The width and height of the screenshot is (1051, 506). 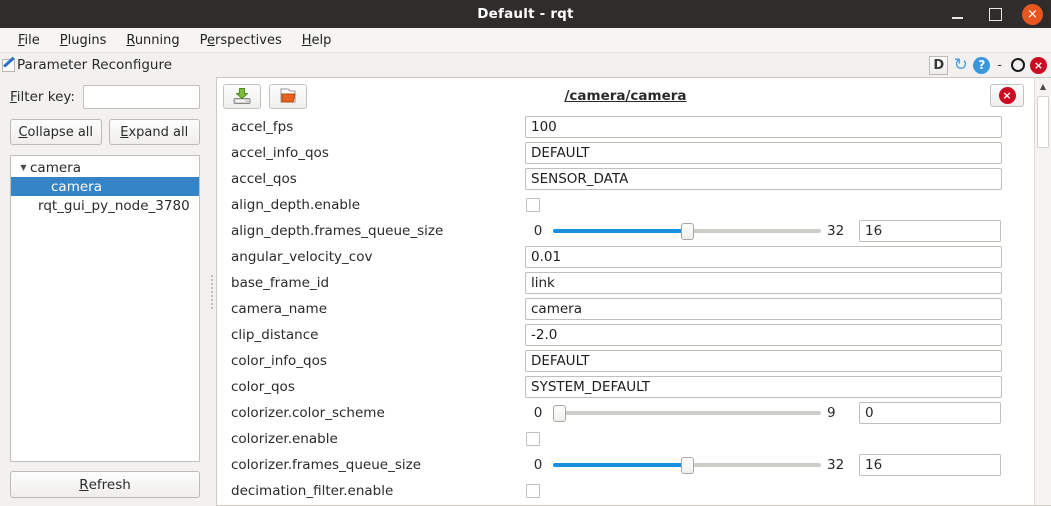 I want to click on parameter-control: 100, so click(x=770, y=127).